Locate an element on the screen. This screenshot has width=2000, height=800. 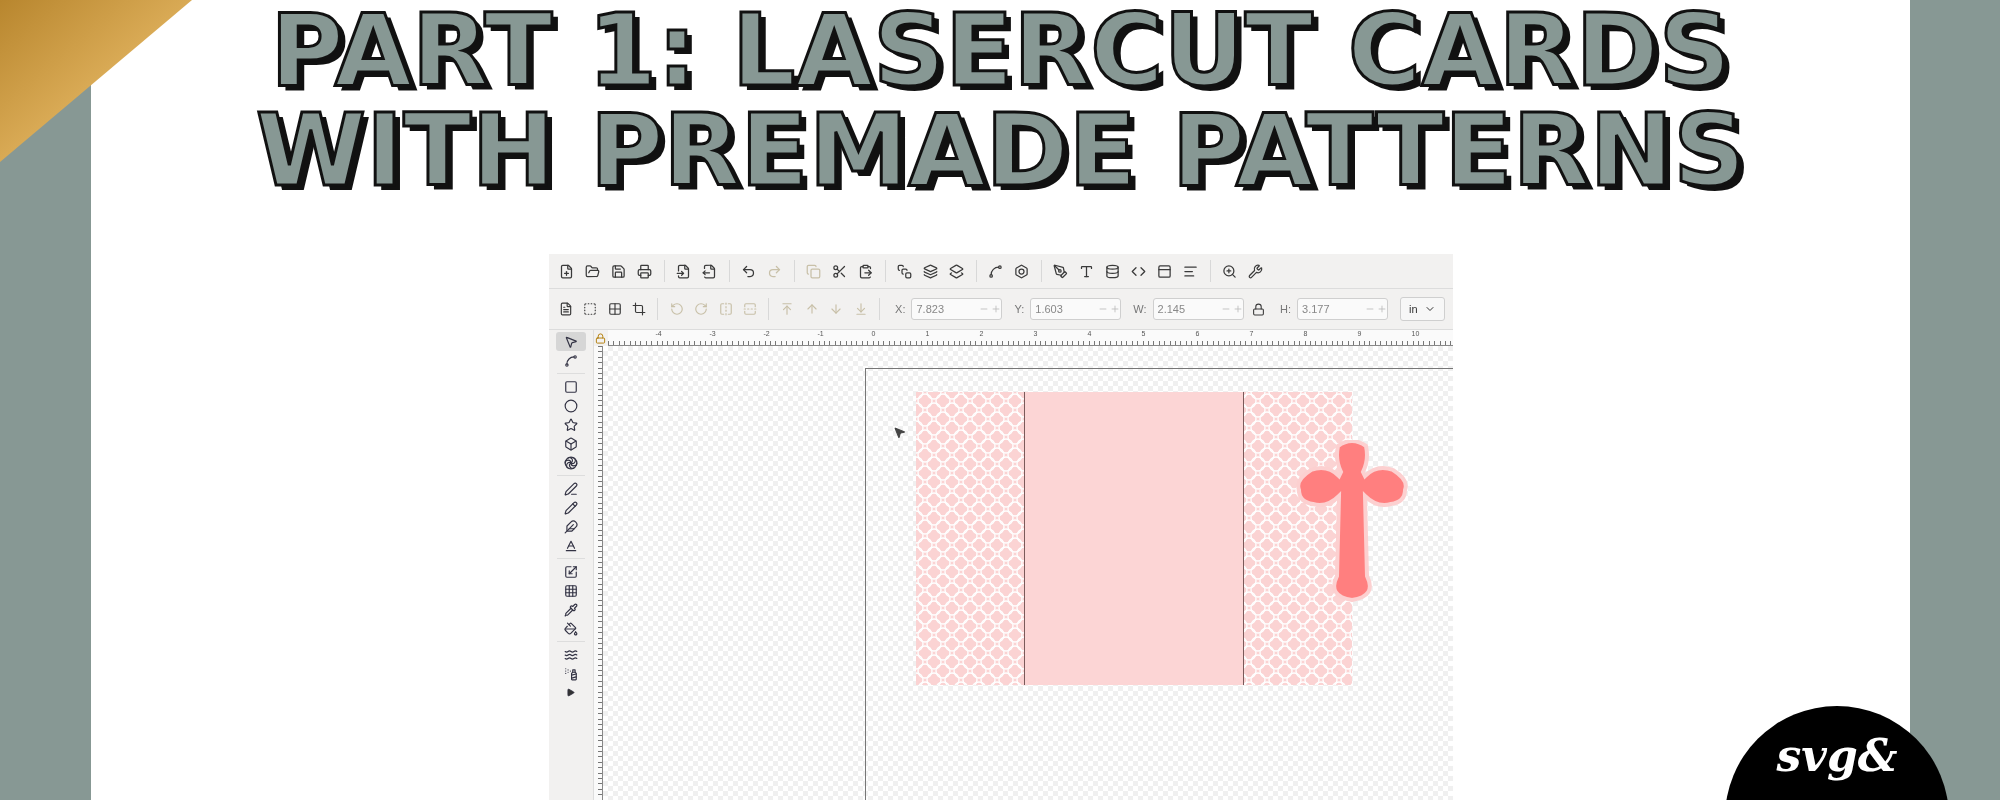
headline: WITH PREMADE PATTERNS is located at coordinates (1000, 151).